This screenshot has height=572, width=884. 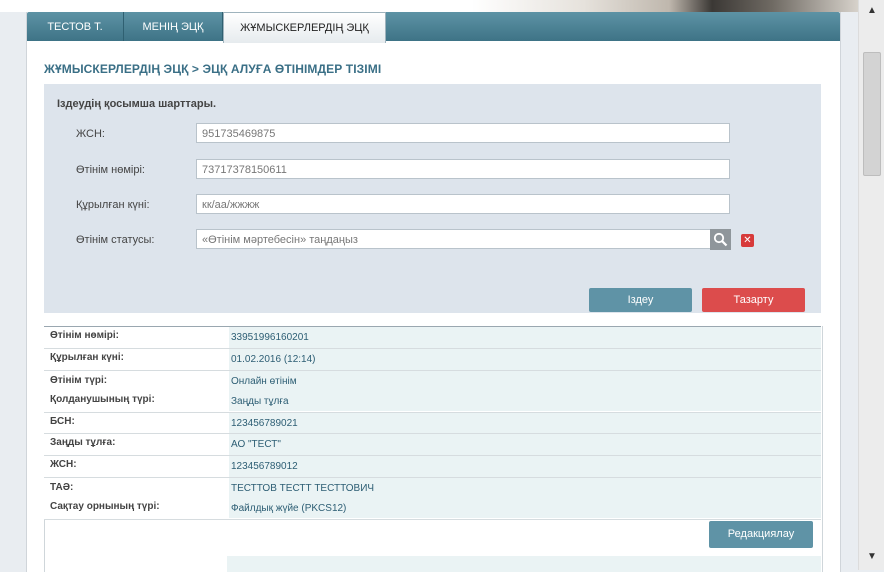 I want to click on result-row: Заңды тұлға: АО "ТЕСТ", so click(x=432, y=445).